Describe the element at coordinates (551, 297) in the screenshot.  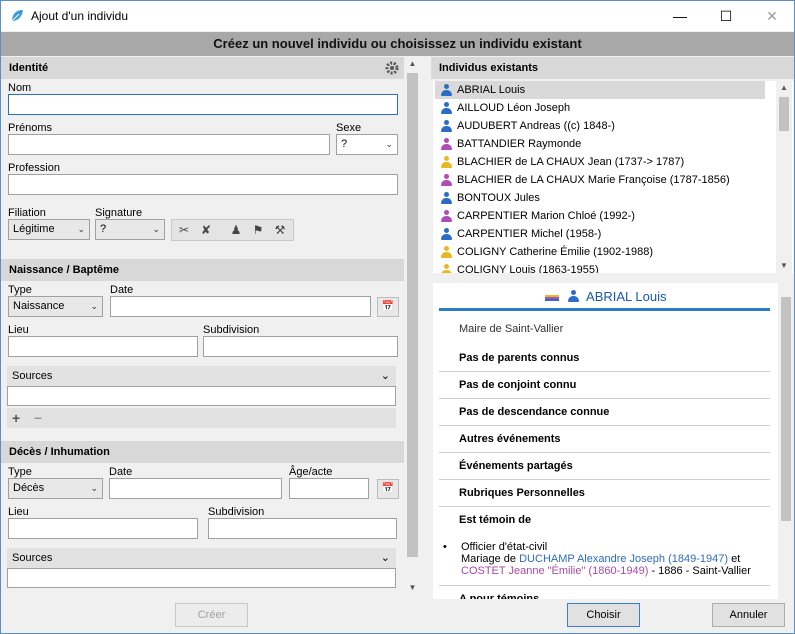
I see `flag-color-icon` at that location.